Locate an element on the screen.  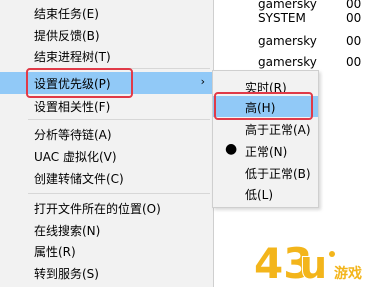
menu-item-label: 设置相关性(F) is located at coordinates (72, 107).